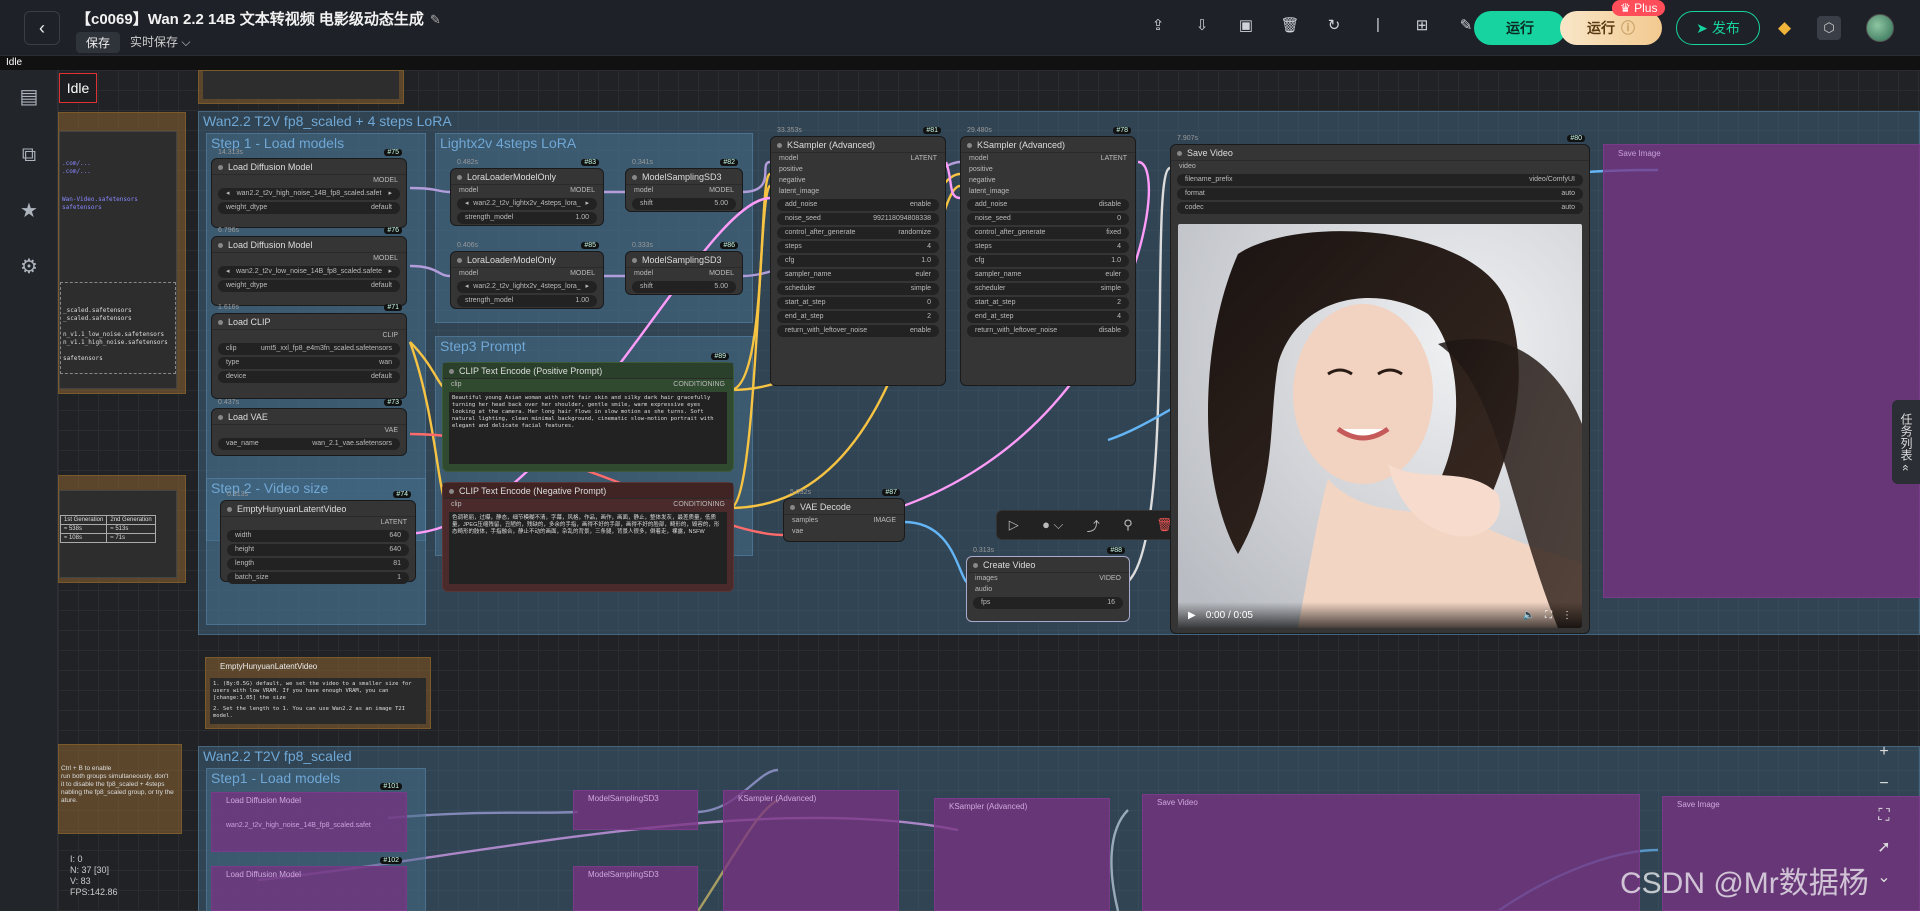 The height and width of the screenshot is (911, 1920). What do you see at coordinates (29, 267) in the screenshot?
I see `gear-icon: ⚙` at bounding box center [29, 267].